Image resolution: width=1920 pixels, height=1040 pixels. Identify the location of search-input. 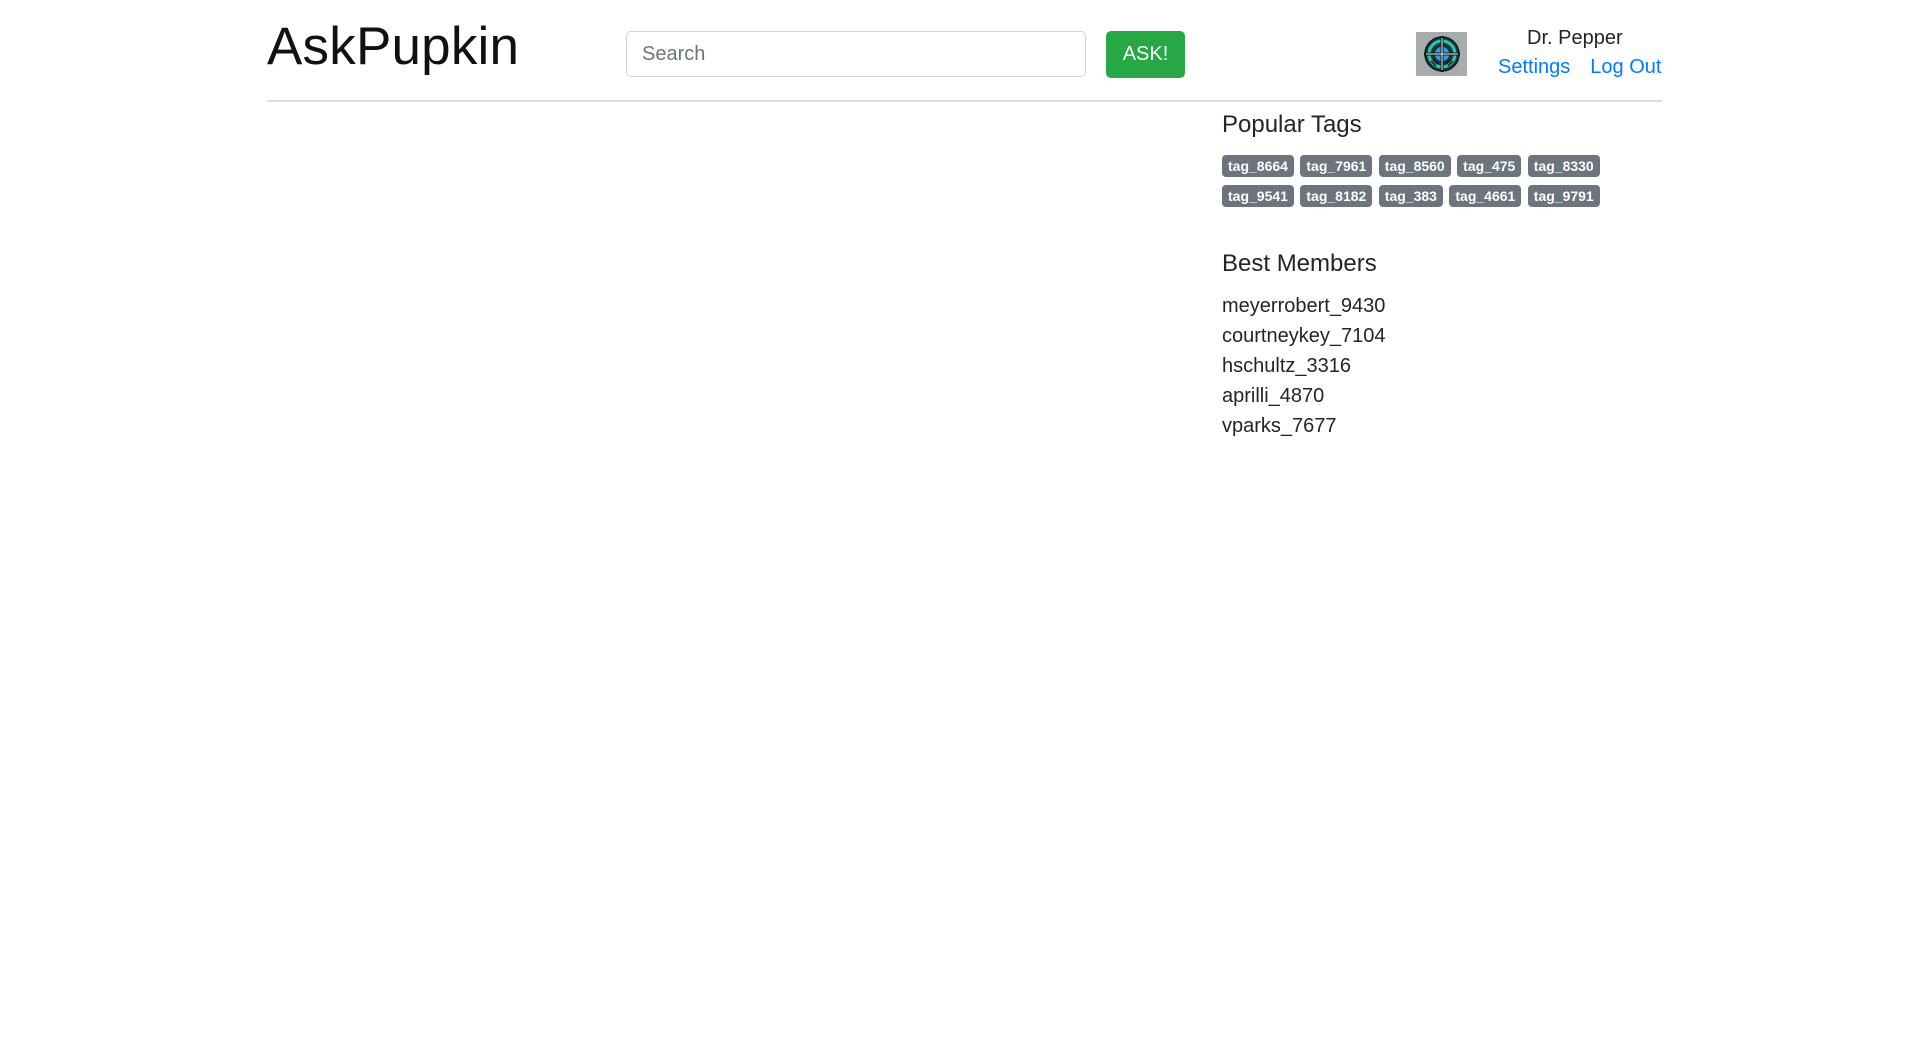
(856, 54).